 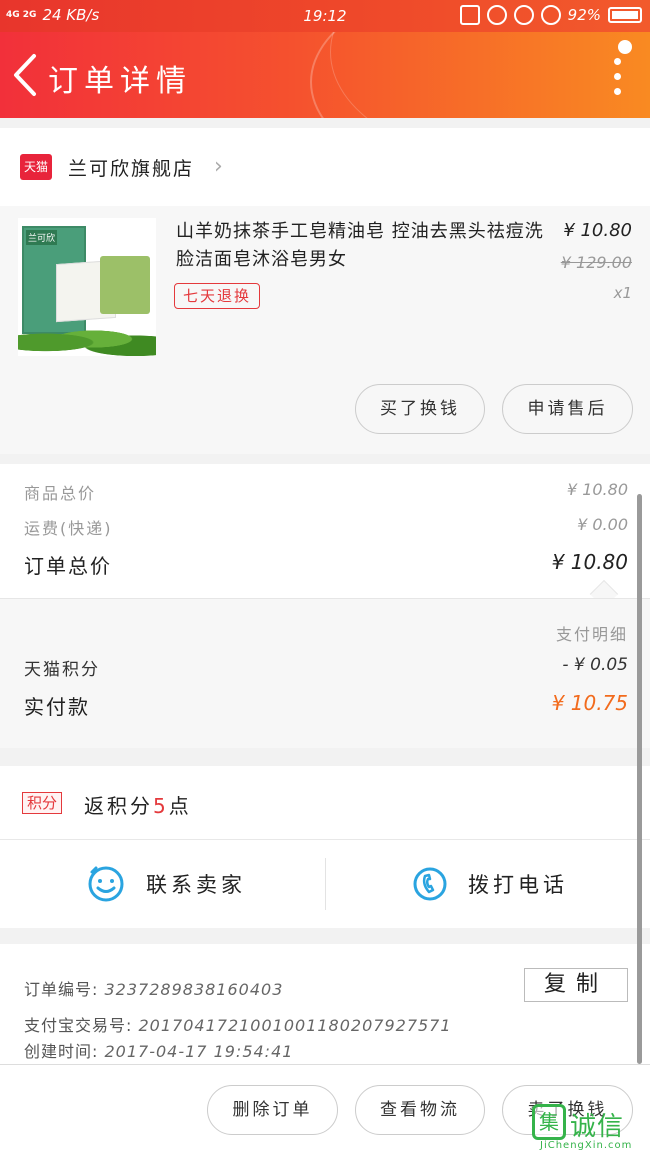 I want to click on goods-total-label: 商品总价, so click(x=60, y=493).